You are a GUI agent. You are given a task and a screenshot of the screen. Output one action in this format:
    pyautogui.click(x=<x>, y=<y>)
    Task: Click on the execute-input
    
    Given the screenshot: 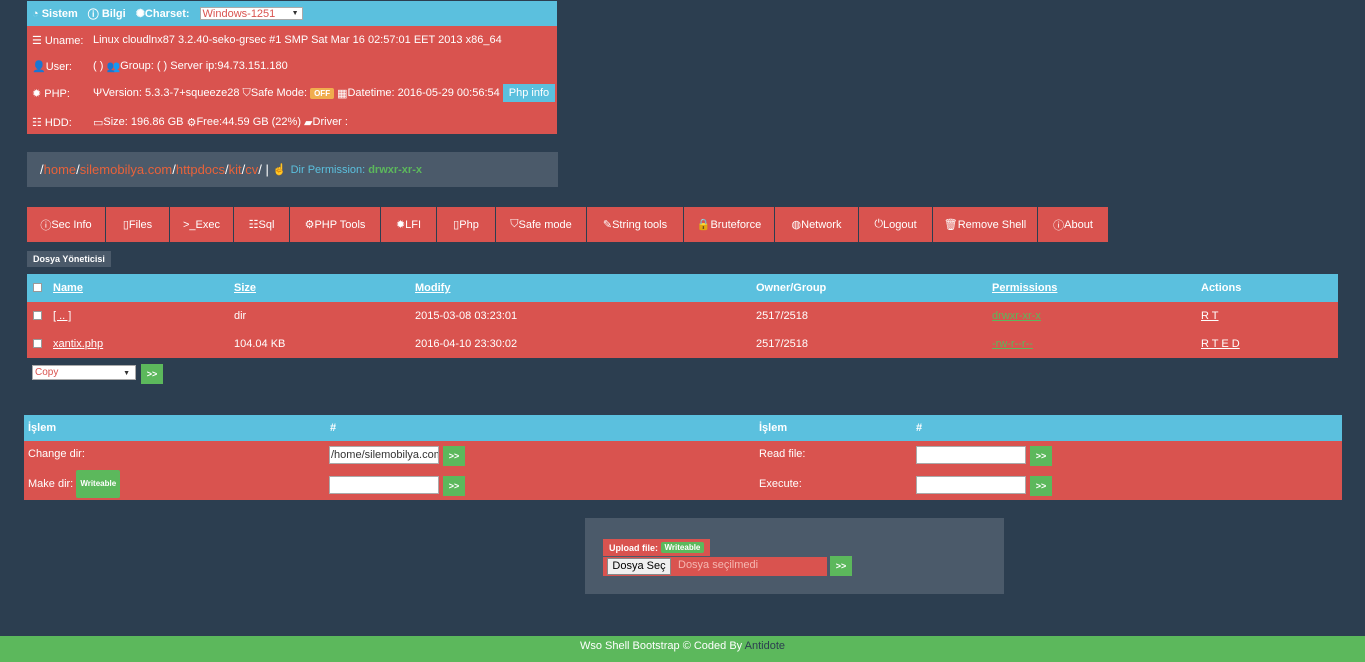 What is the action you would take?
    pyautogui.click(x=971, y=485)
    